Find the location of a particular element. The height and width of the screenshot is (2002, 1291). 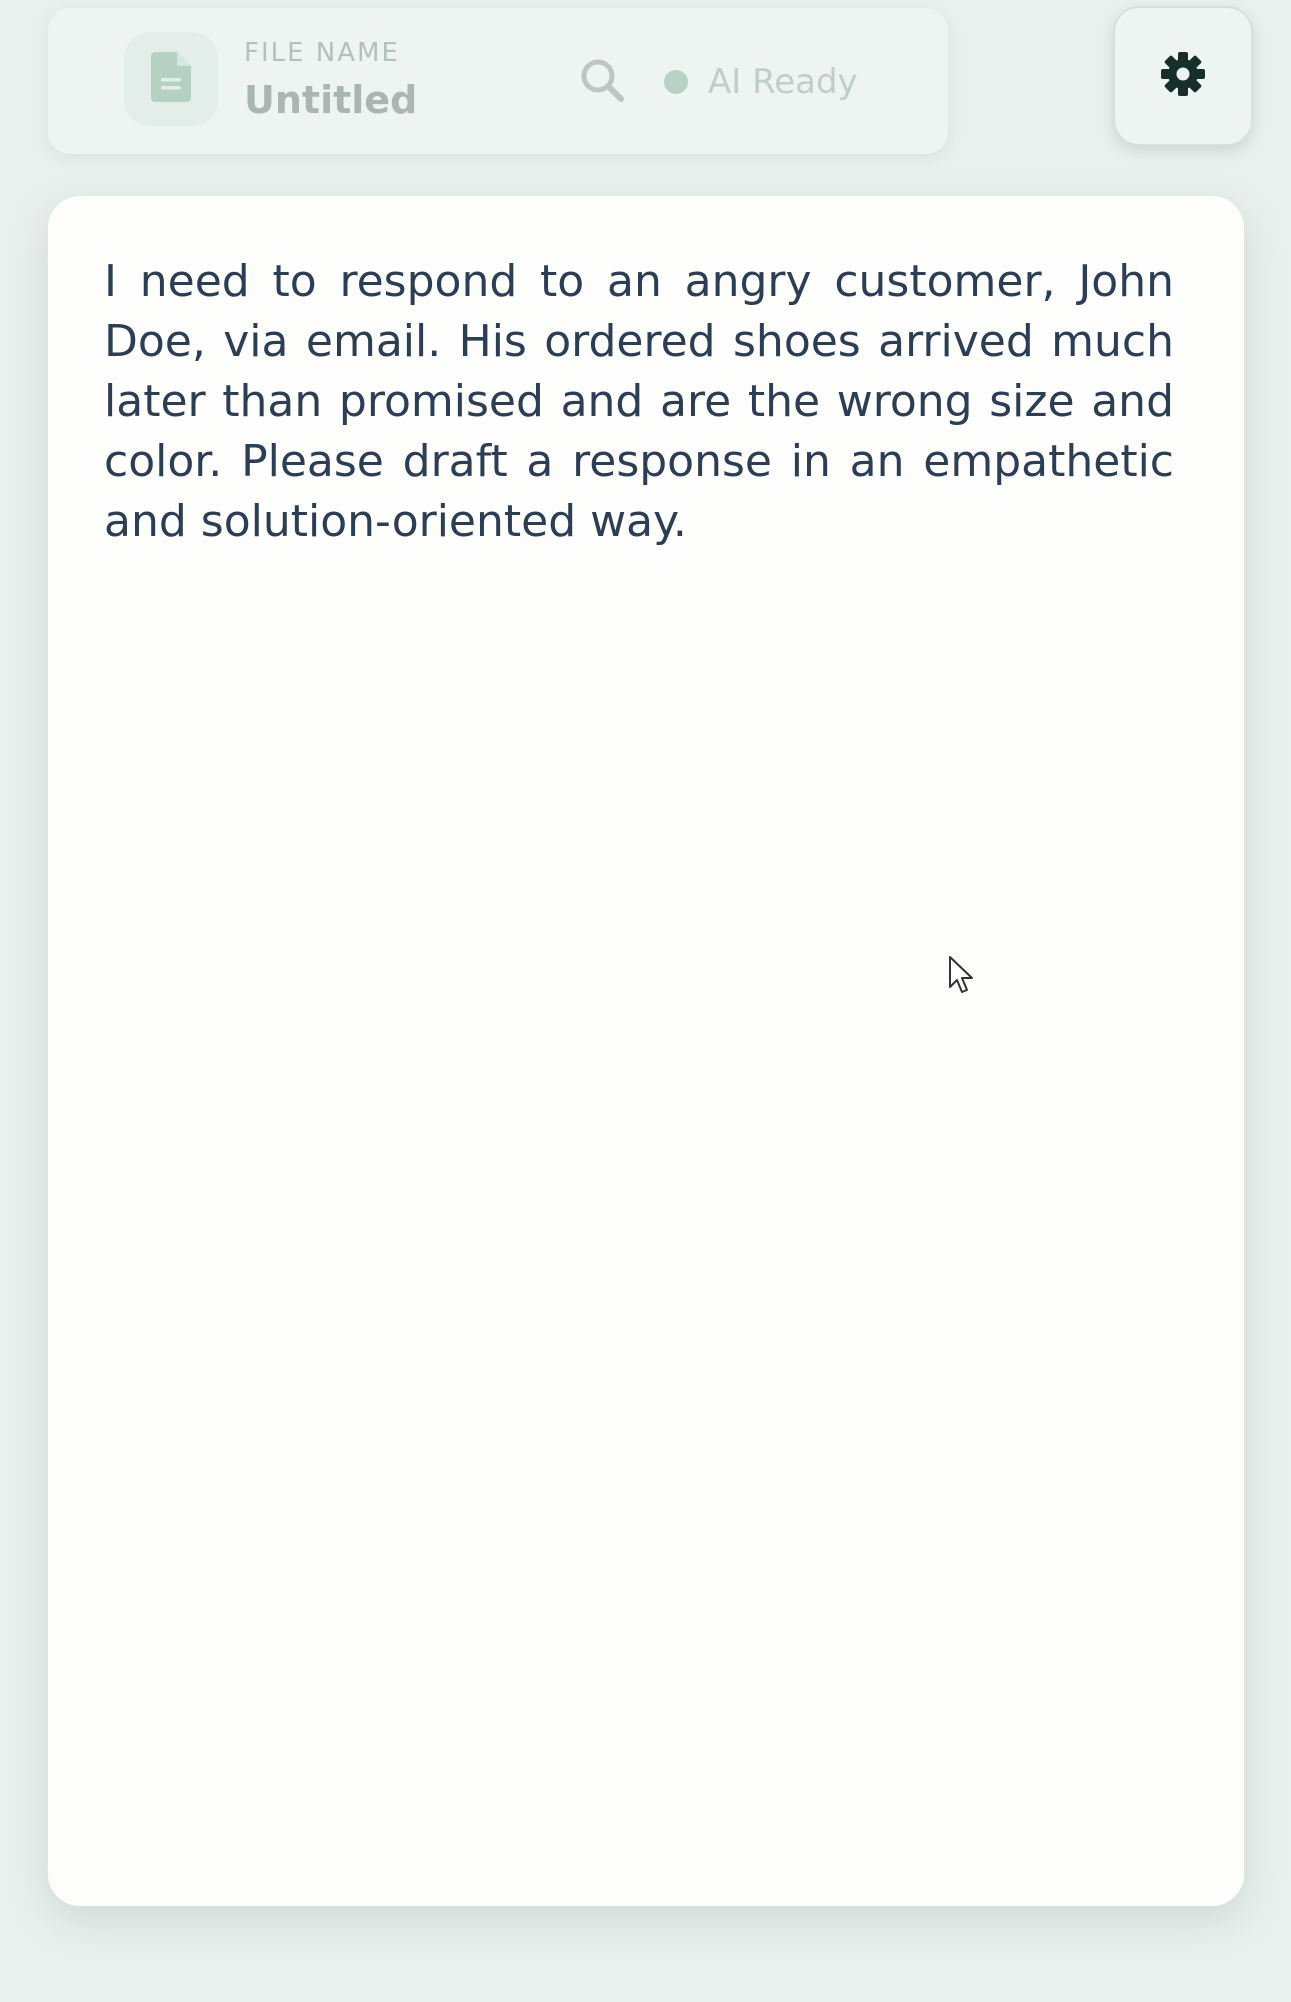

file-name-label: FILE NAME is located at coordinates (322, 53).